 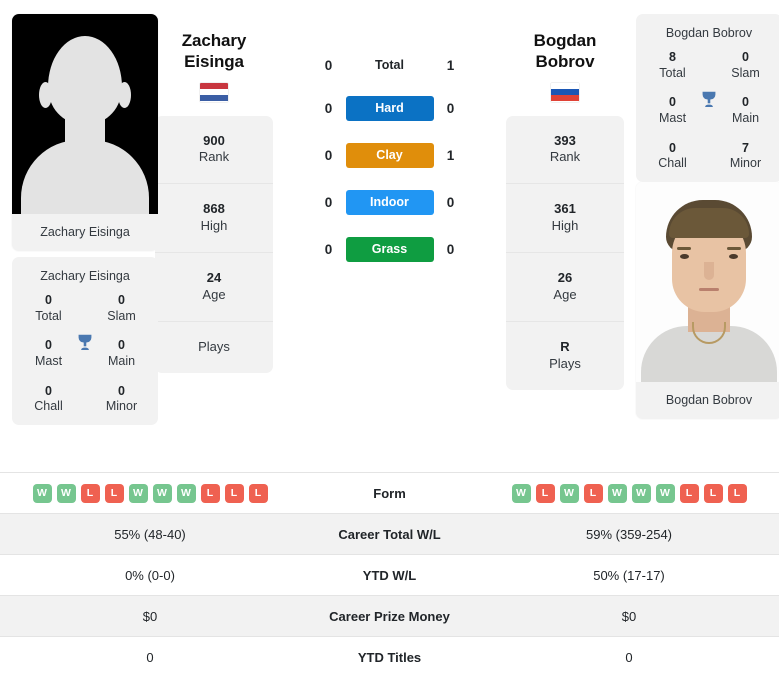 What do you see at coordinates (328, 155) in the screenshot?
I see `h2h-clay-left-score: 0` at bounding box center [328, 155].